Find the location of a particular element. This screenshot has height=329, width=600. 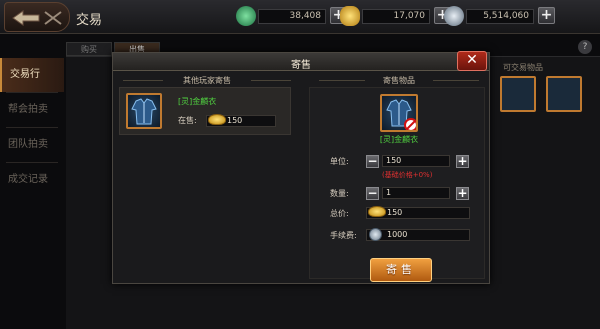

dialog-header: 寄售 ✕ is located at coordinates (301, 61).